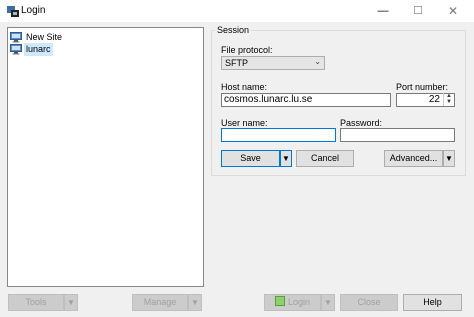 The height and width of the screenshot is (317, 474). I want to click on advanced-dropdown-button: ▼, so click(449, 158).